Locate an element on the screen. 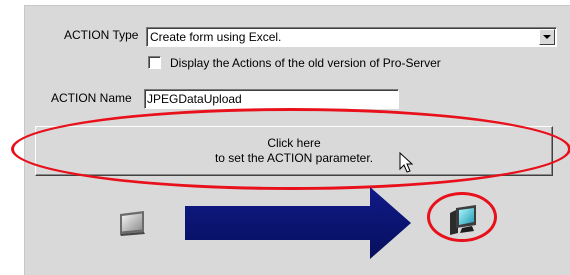 The width and height of the screenshot is (570, 275). action-name-value: JPEGDataUpload is located at coordinates (194, 99).